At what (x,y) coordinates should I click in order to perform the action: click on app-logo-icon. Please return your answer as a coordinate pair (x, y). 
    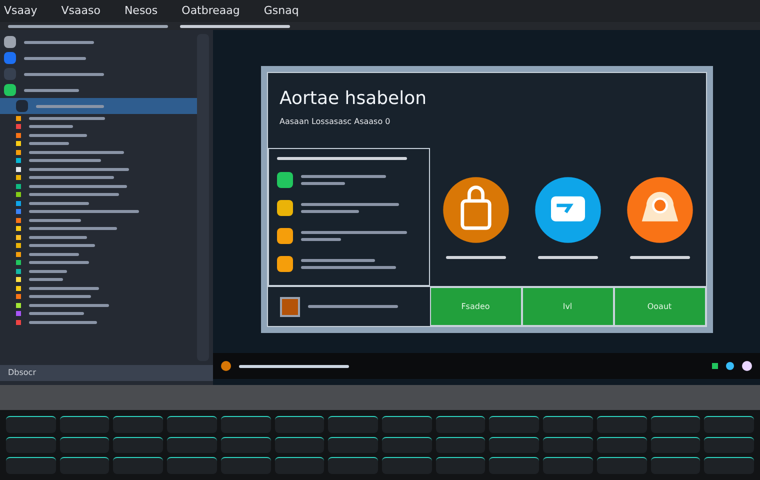
    Looking at the image, I should click on (226, 366).